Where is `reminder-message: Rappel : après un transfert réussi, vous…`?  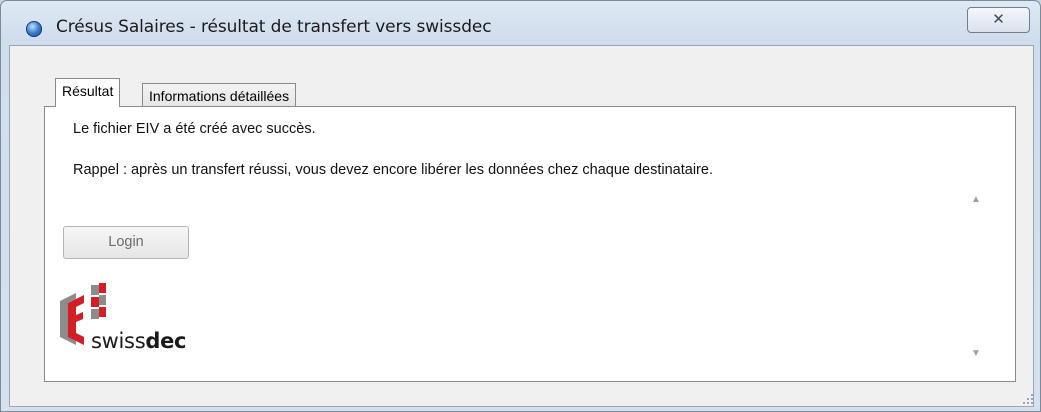
reminder-message: Rappel : après un transfert réussi, vous… is located at coordinates (393, 170).